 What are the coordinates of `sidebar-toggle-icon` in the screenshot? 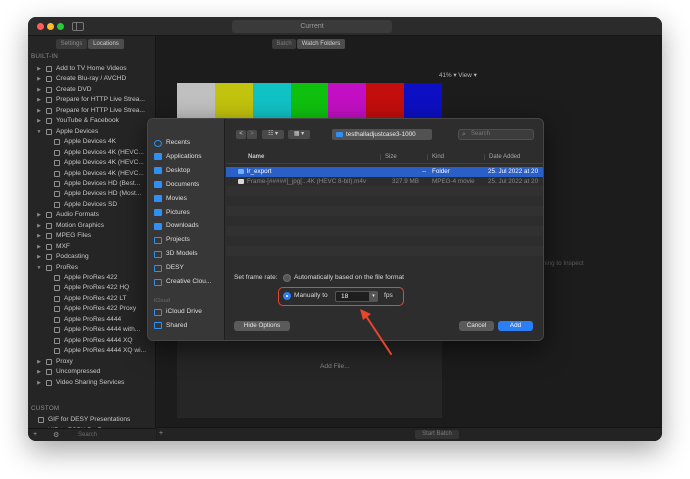 It's located at (78, 26).